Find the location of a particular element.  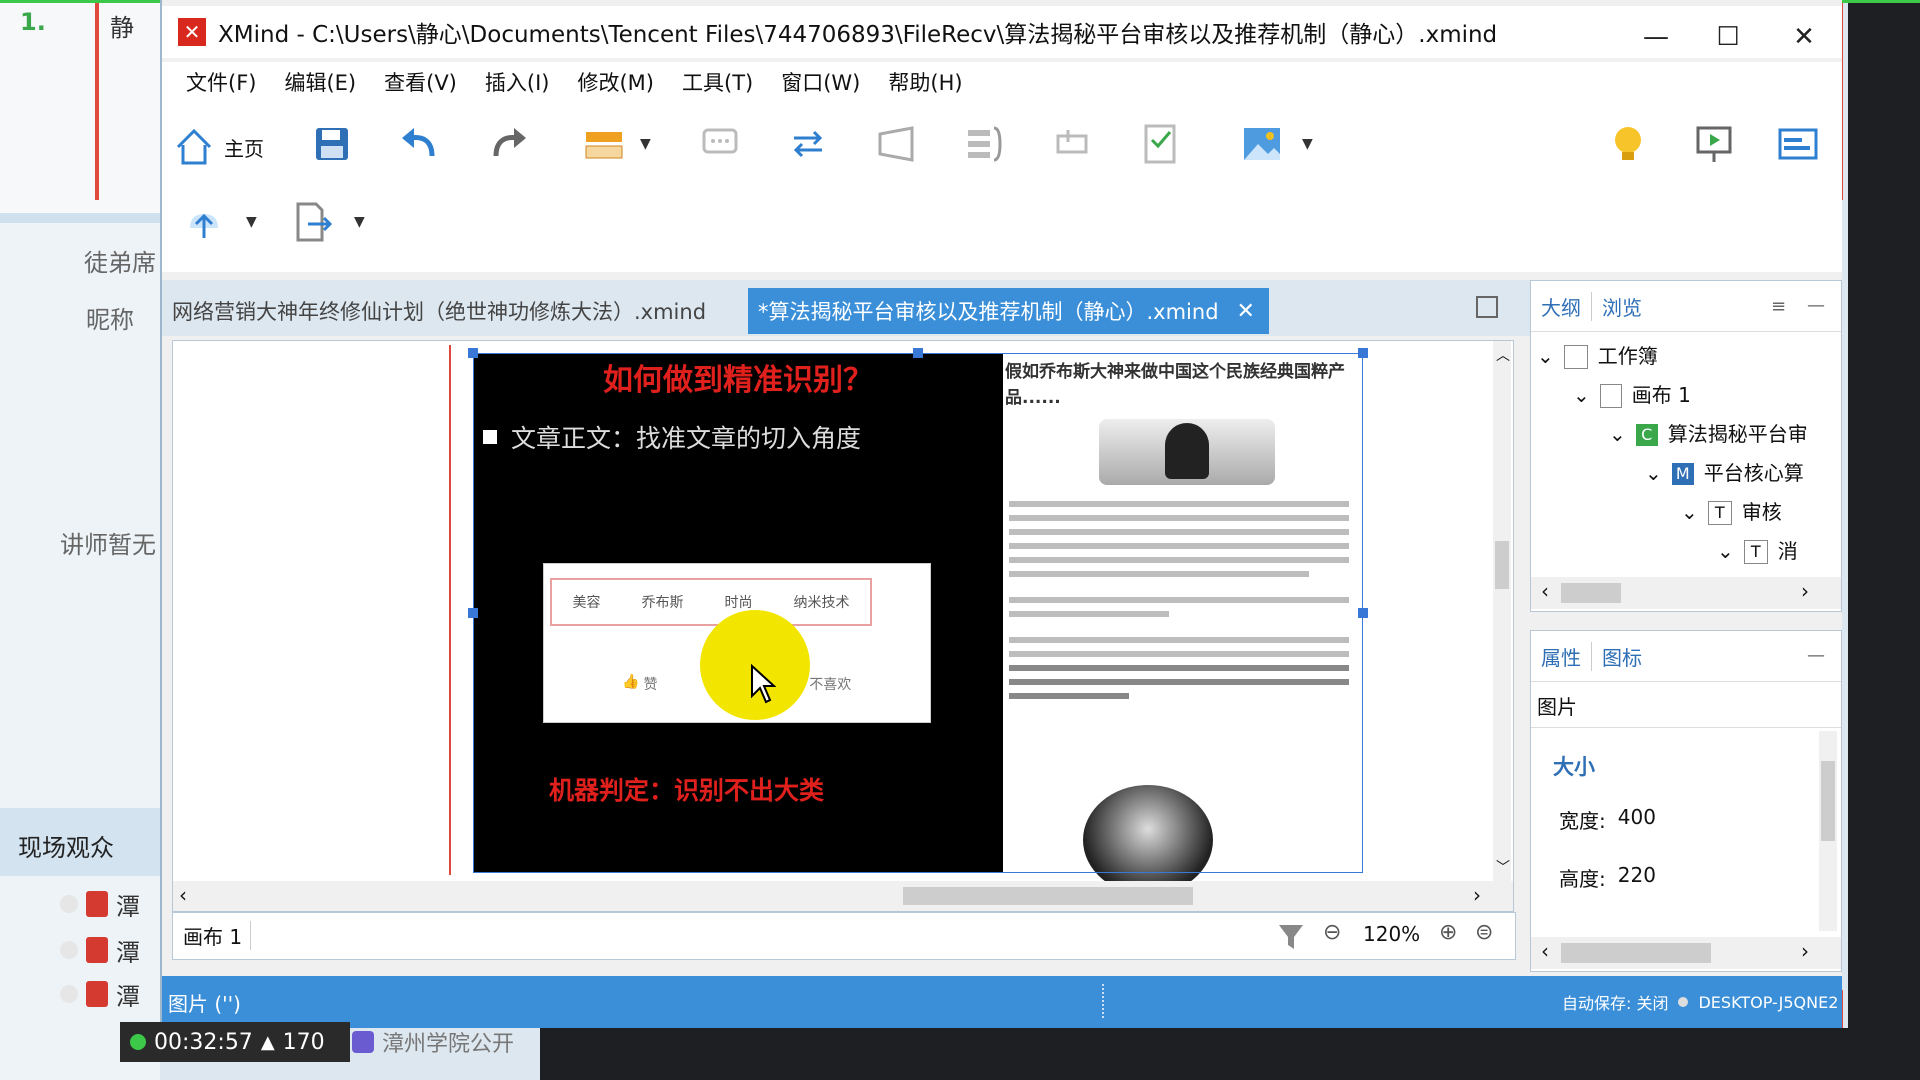

menu-modify: 修改(M) is located at coordinates (615, 82).